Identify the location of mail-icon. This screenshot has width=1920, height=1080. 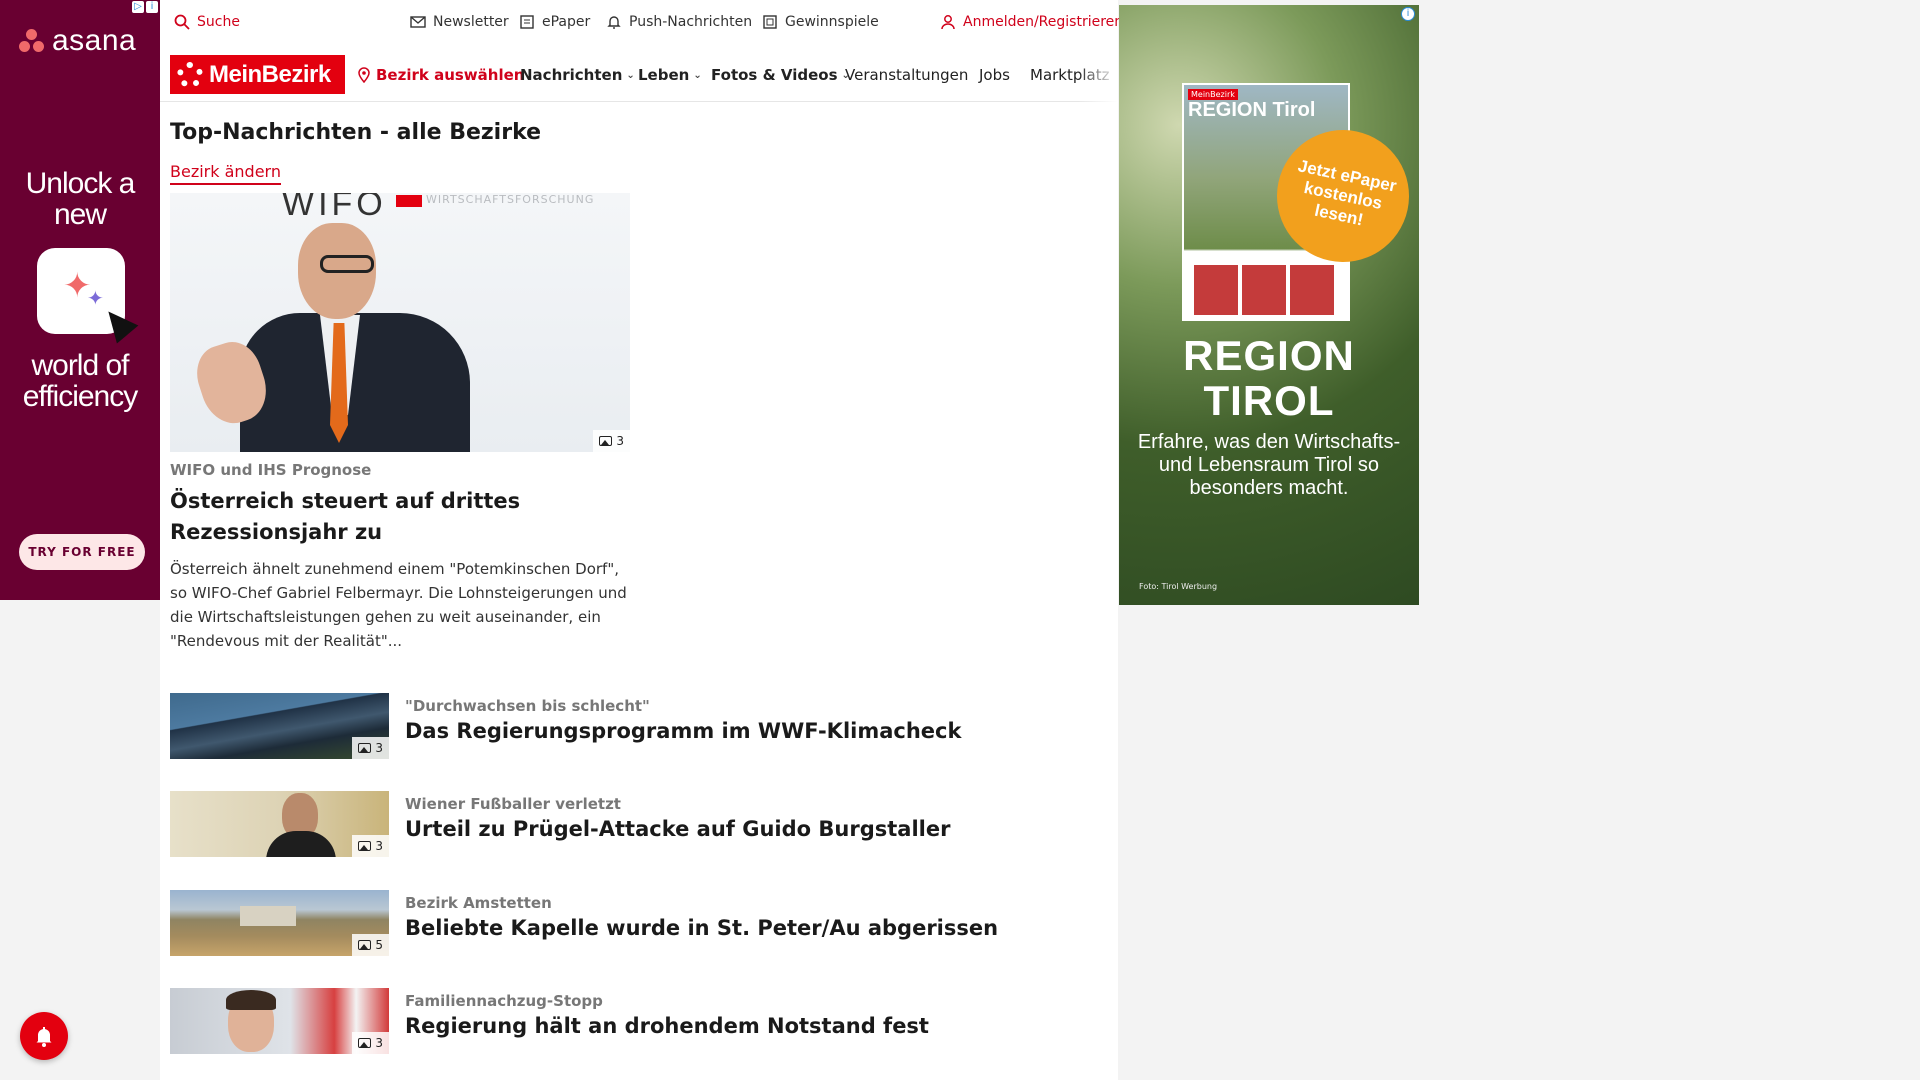
(418, 22).